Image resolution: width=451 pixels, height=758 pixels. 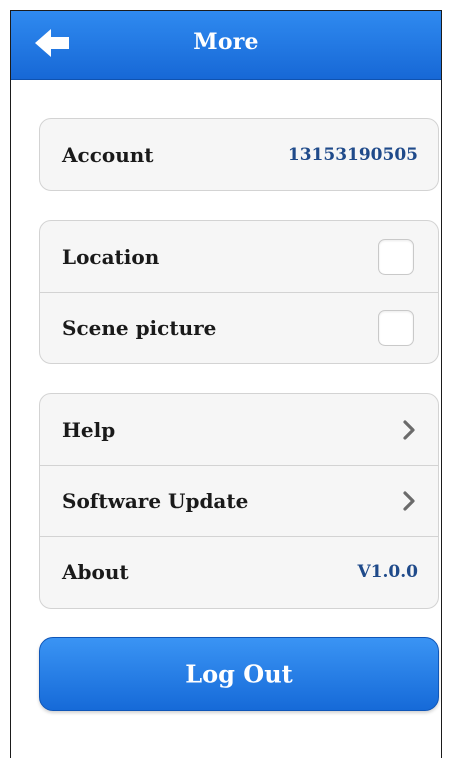 What do you see at coordinates (226, 42) in the screenshot?
I see `page-title: More` at bounding box center [226, 42].